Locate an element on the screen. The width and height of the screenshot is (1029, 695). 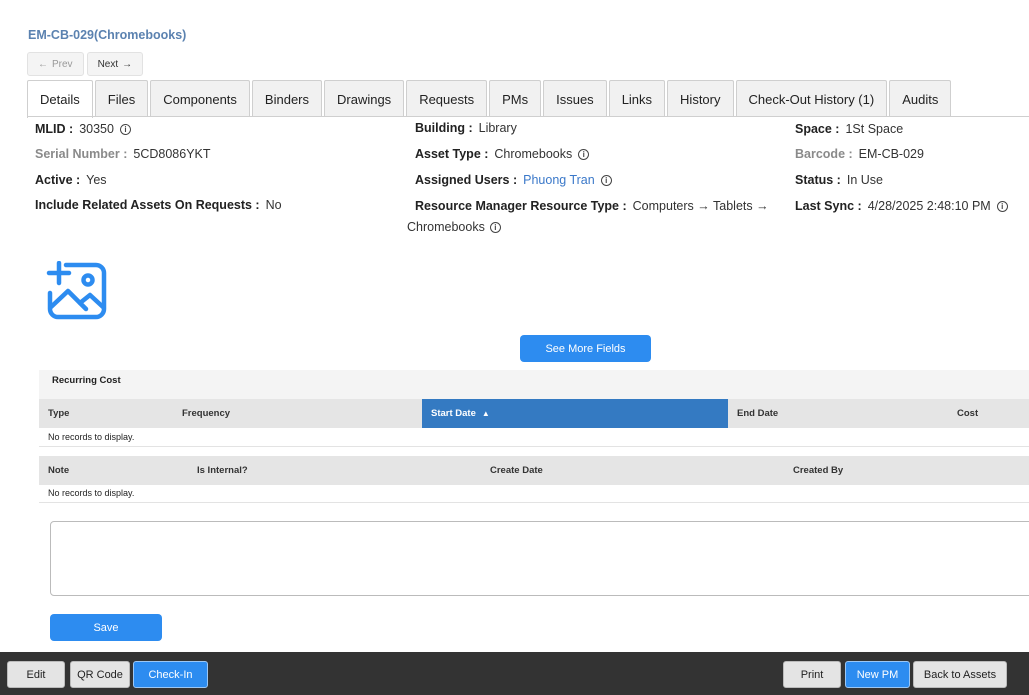
prev-label: Prev is located at coordinates (62, 64).